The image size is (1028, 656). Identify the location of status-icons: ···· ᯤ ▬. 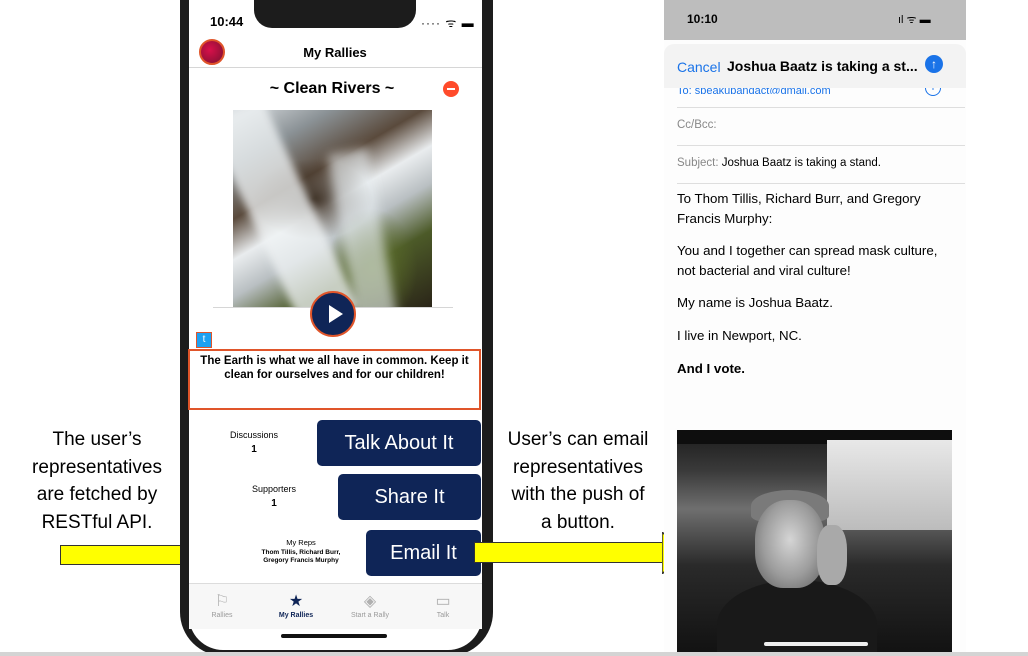
(448, 23).